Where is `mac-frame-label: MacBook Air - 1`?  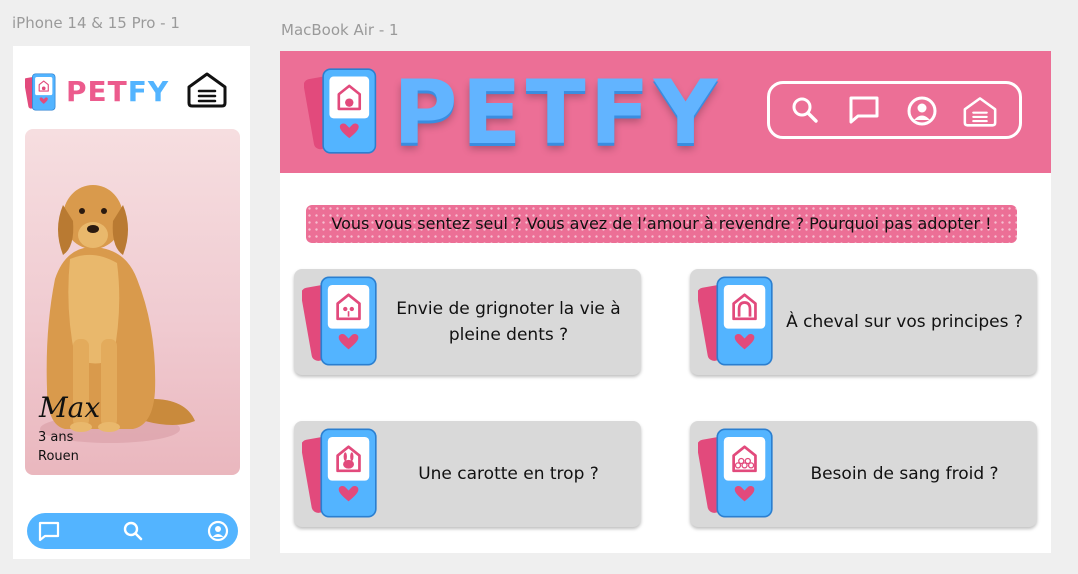 mac-frame-label: MacBook Air - 1 is located at coordinates (340, 30).